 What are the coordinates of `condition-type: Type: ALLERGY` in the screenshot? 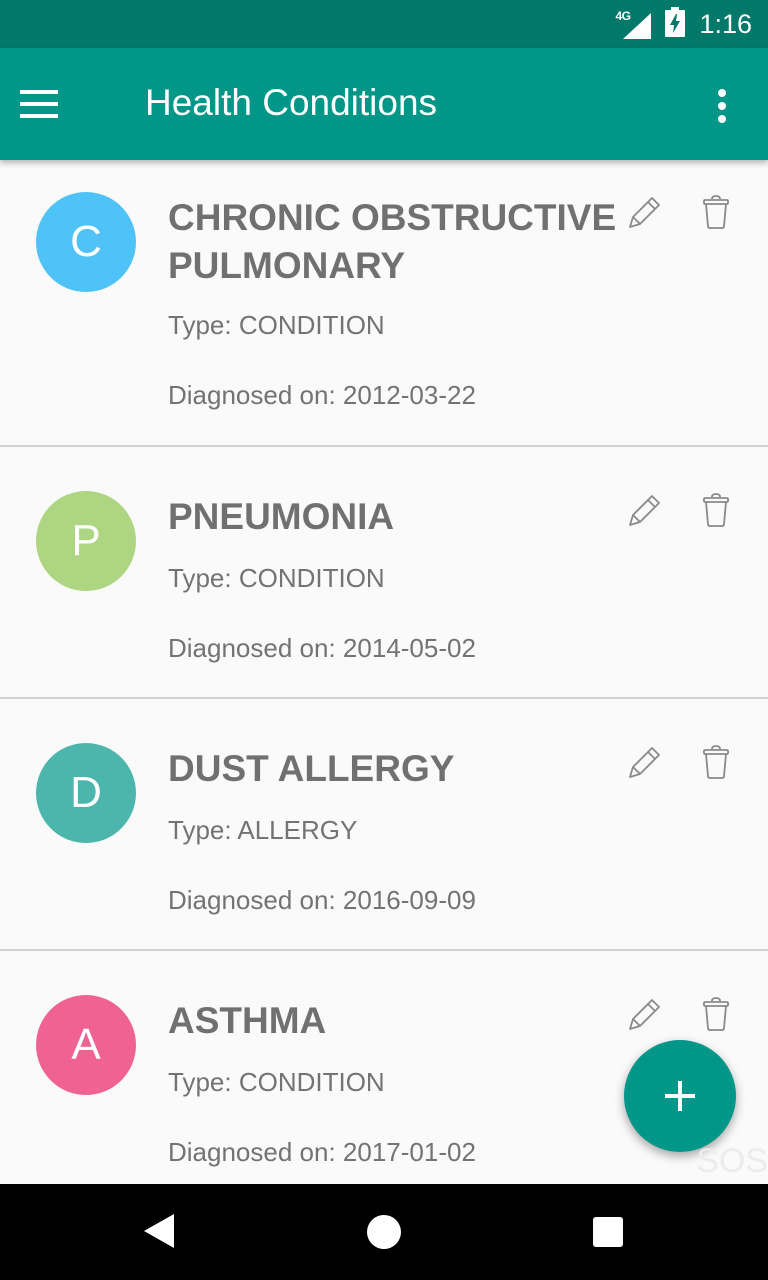 It's located at (263, 830).